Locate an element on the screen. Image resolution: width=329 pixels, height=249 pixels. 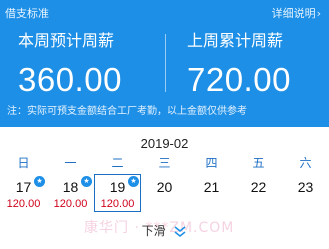
weekday-wed: 三 is located at coordinates (164, 163).